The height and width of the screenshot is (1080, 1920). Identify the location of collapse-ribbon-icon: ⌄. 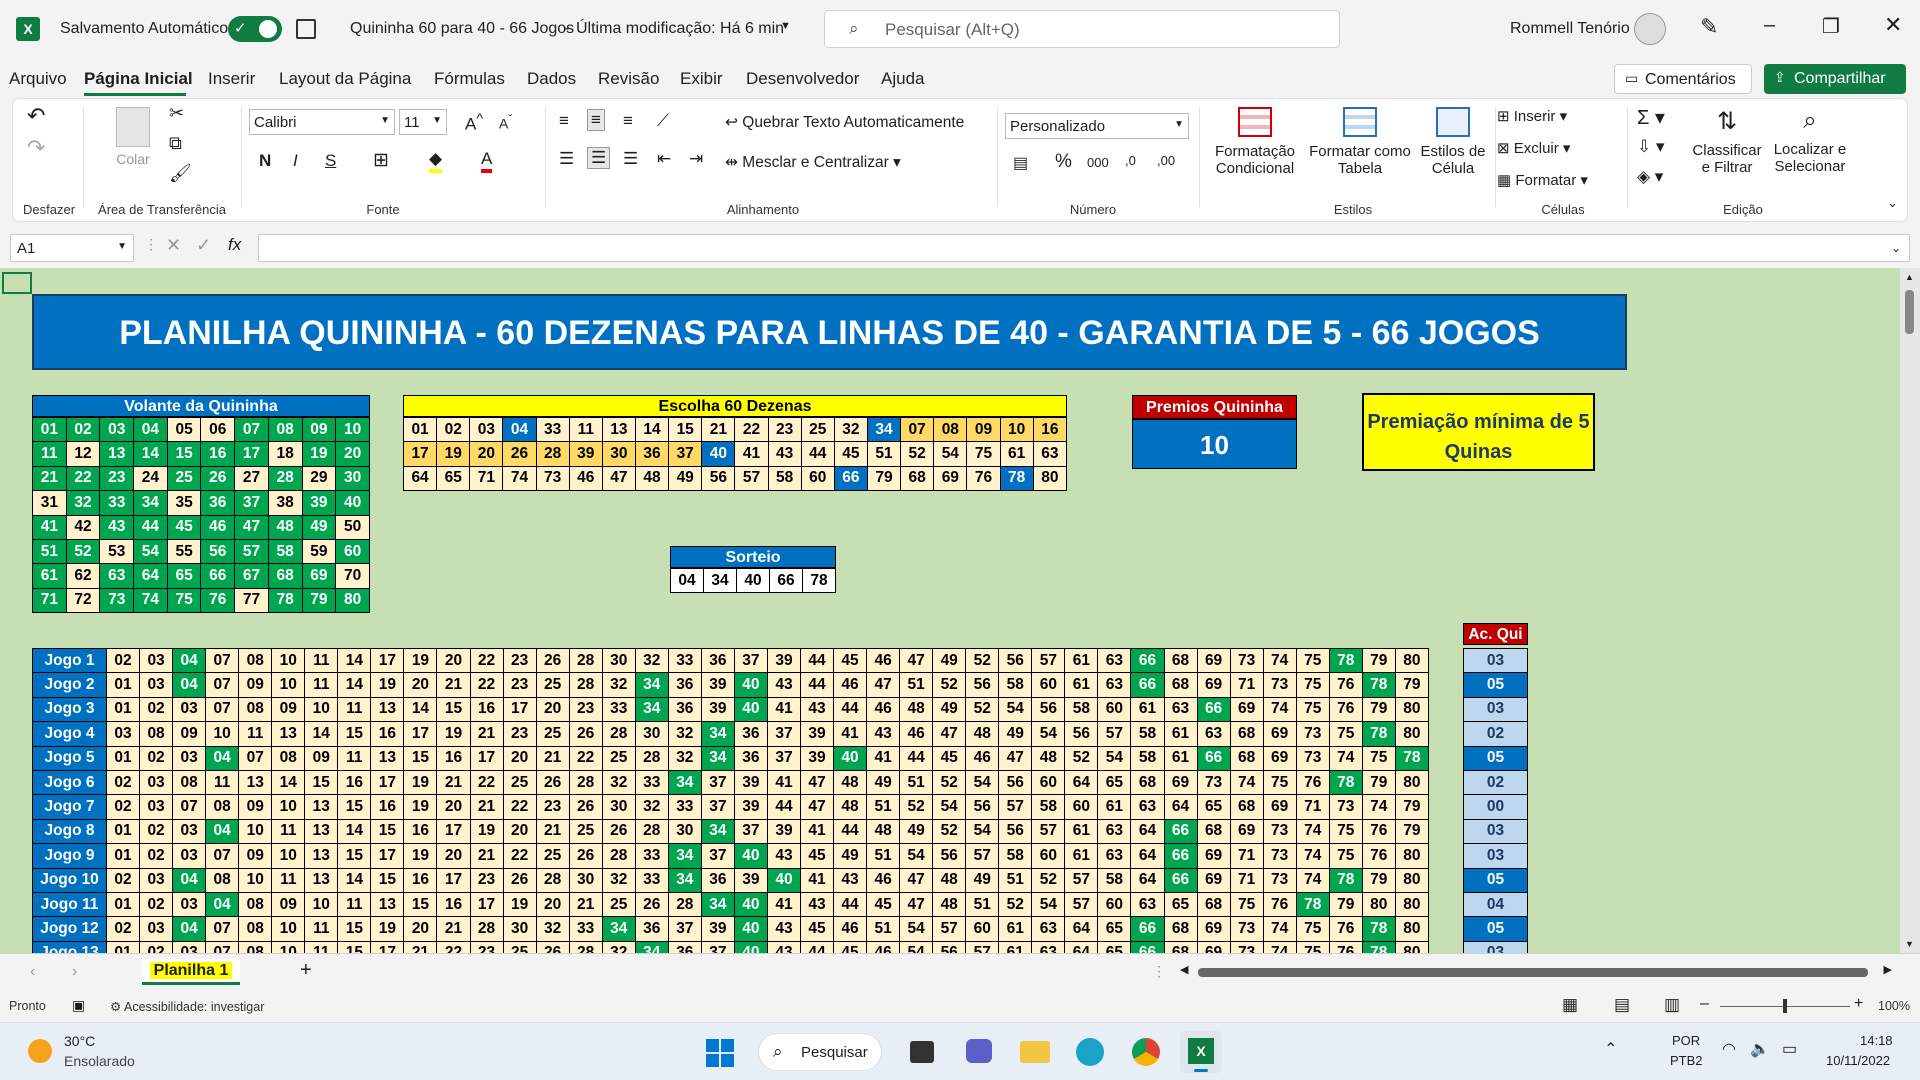
(1892, 203).